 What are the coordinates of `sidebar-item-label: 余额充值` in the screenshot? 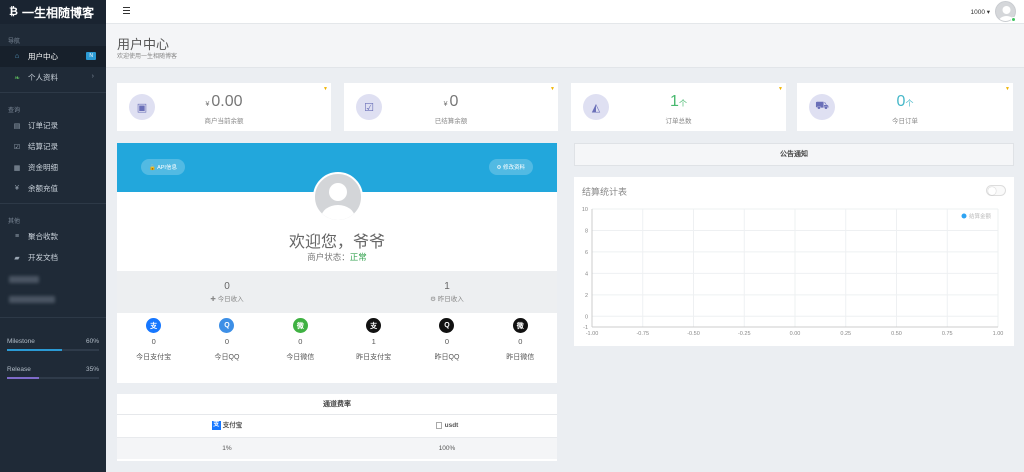 It's located at (43, 188).